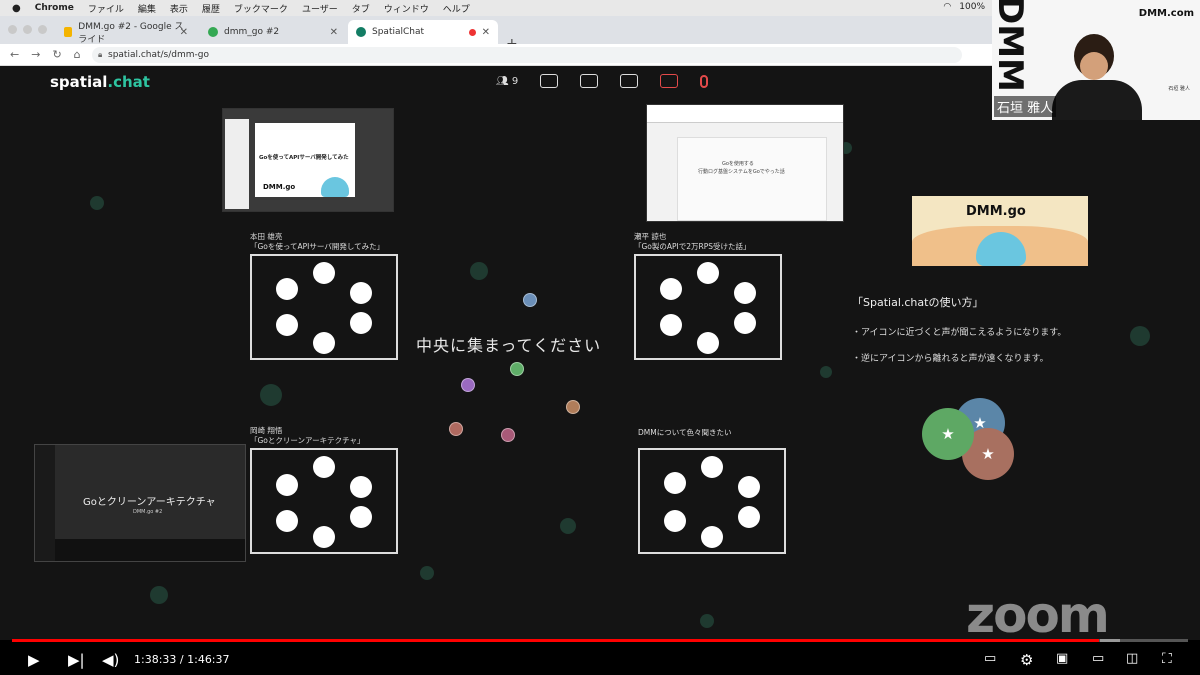  Describe the element at coordinates (147, 8) in the screenshot. I see `menu-edit: 編集` at that location.